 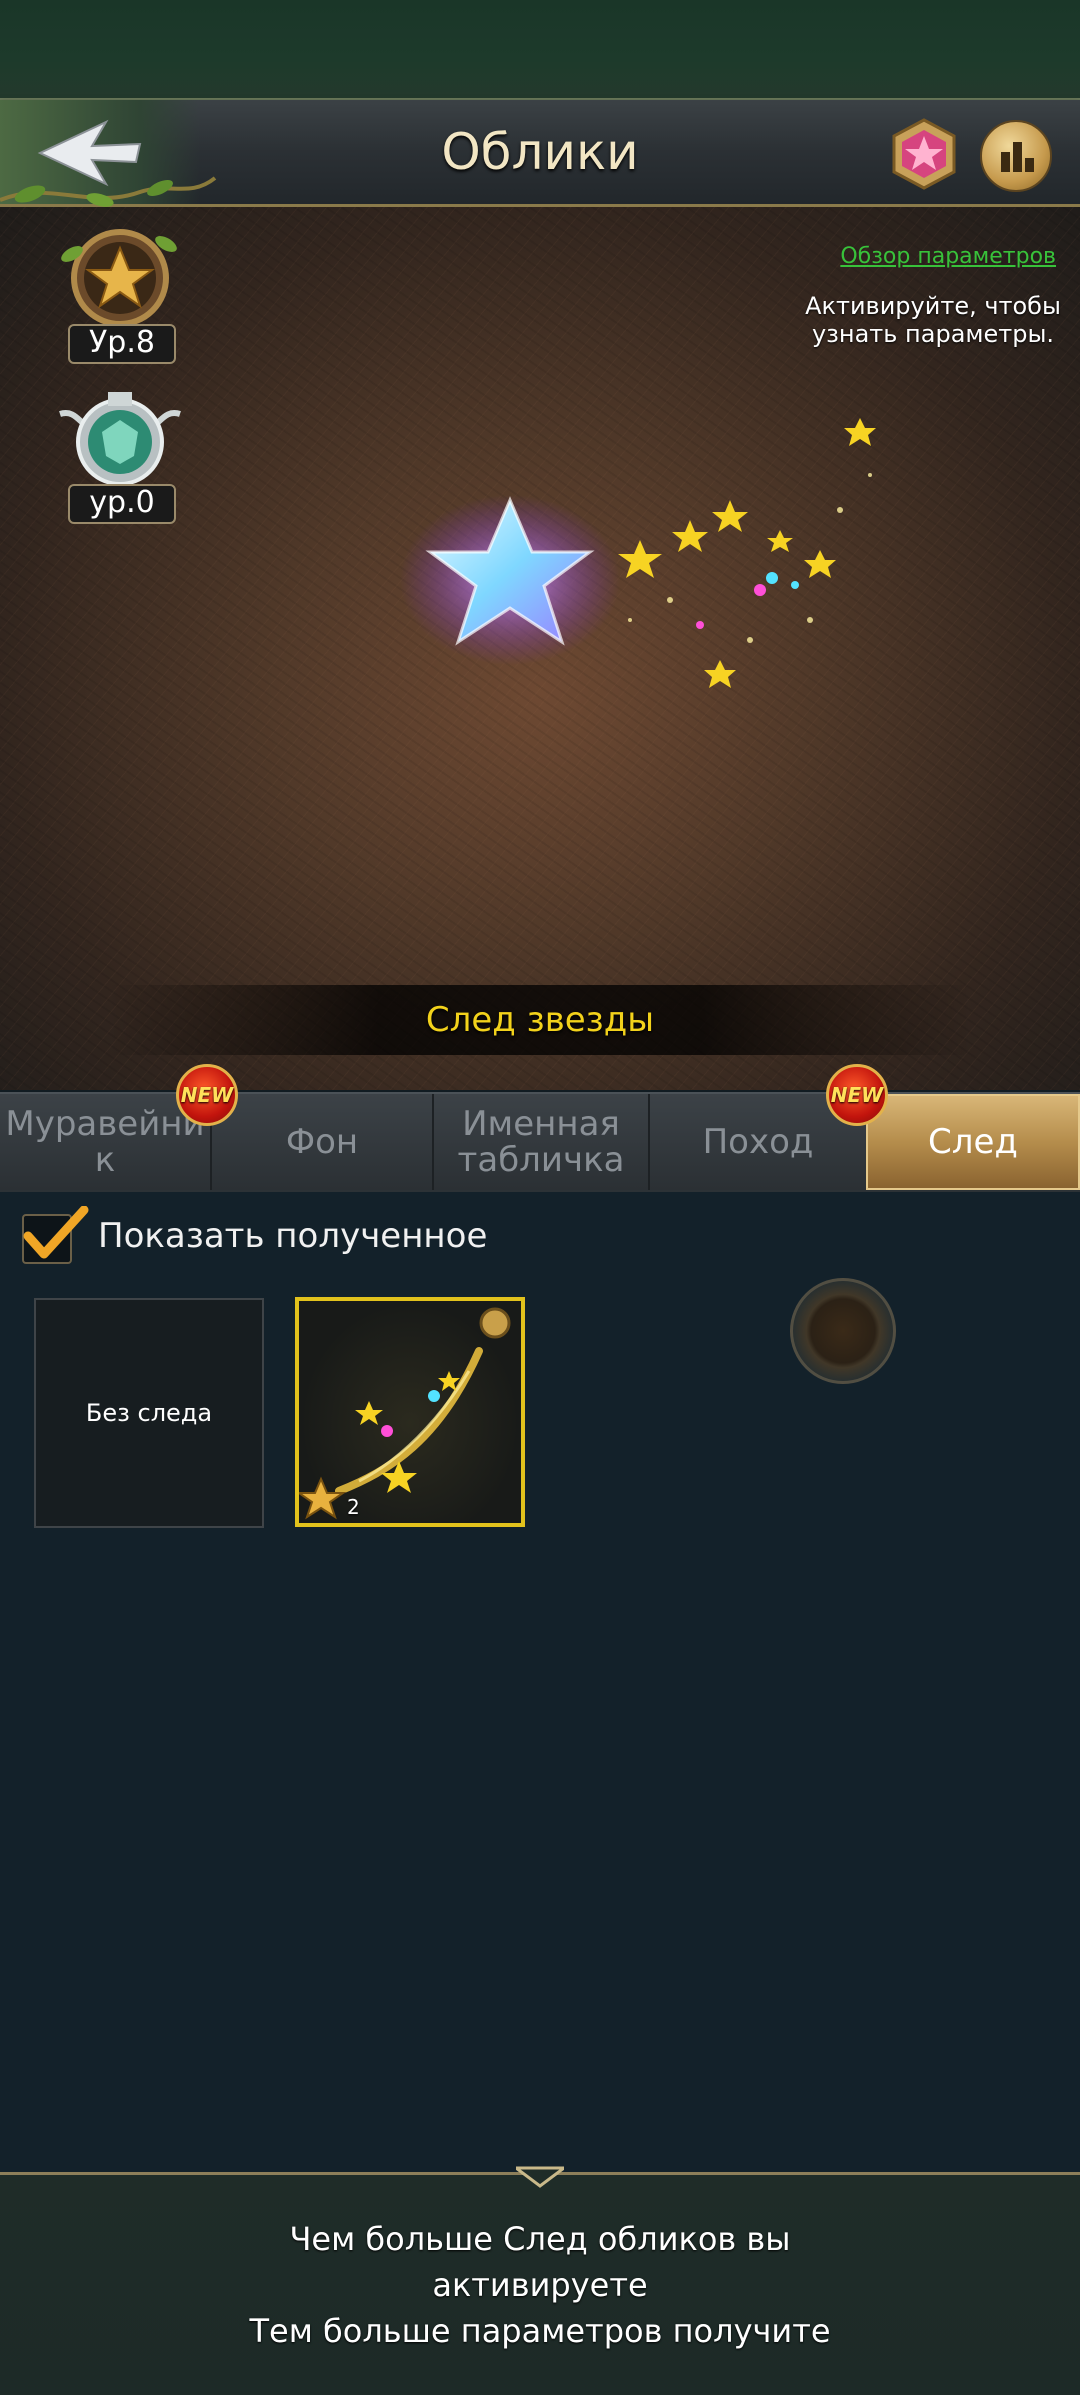 I want to click on tab-nameplate: Именная табличка, so click(x=542, y=1142).